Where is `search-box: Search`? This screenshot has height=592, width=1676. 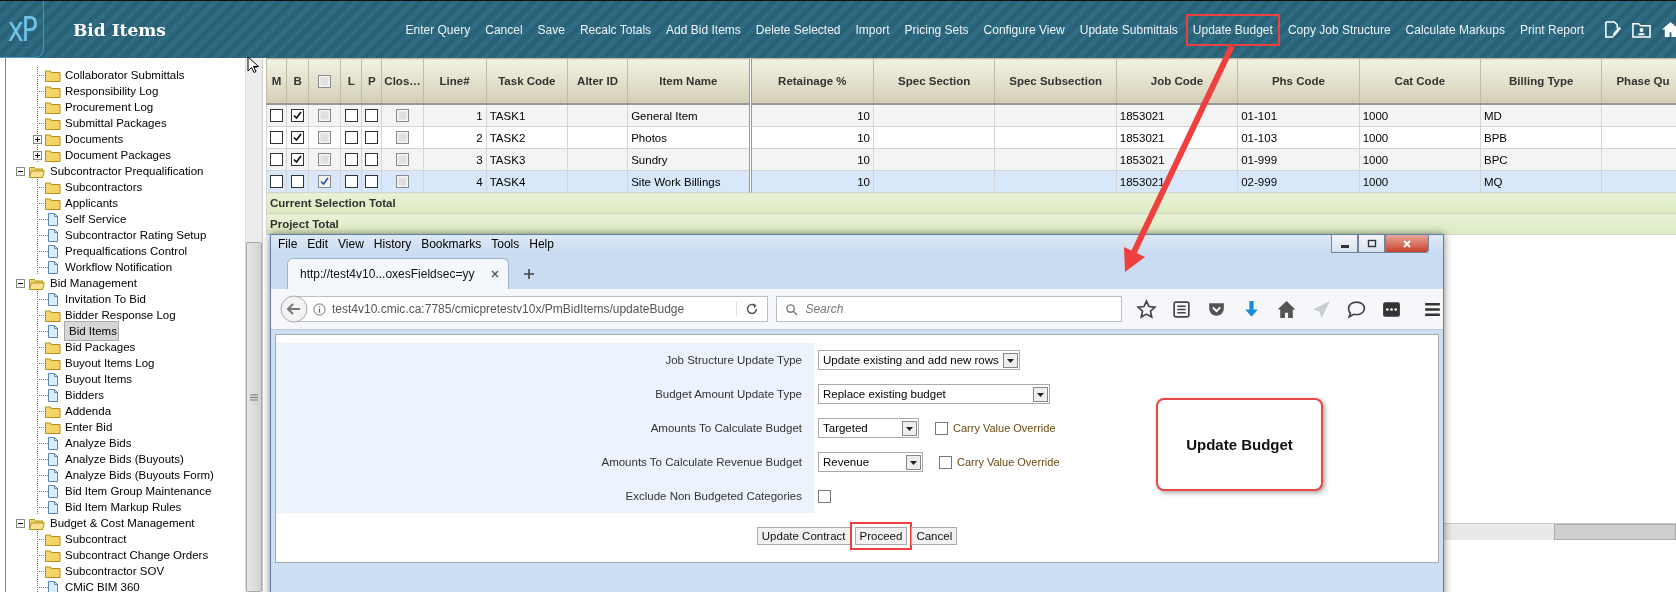
search-box: Search is located at coordinates (949, 309).